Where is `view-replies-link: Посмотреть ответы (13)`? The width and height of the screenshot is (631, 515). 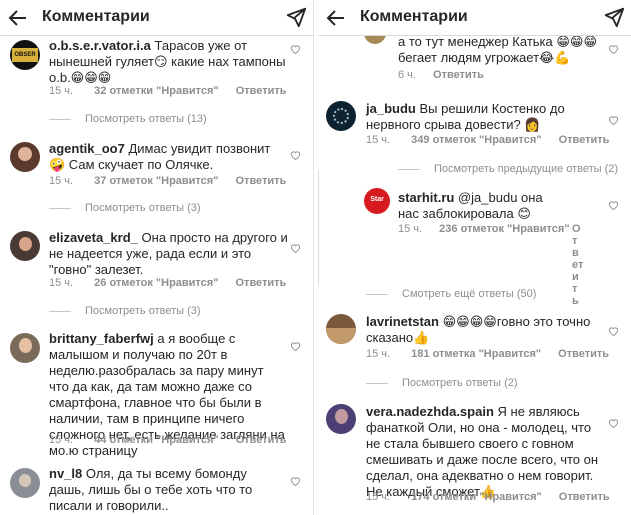
view-replies-link: Посмотреть ответы (13) is located at coordinates (128, 119).